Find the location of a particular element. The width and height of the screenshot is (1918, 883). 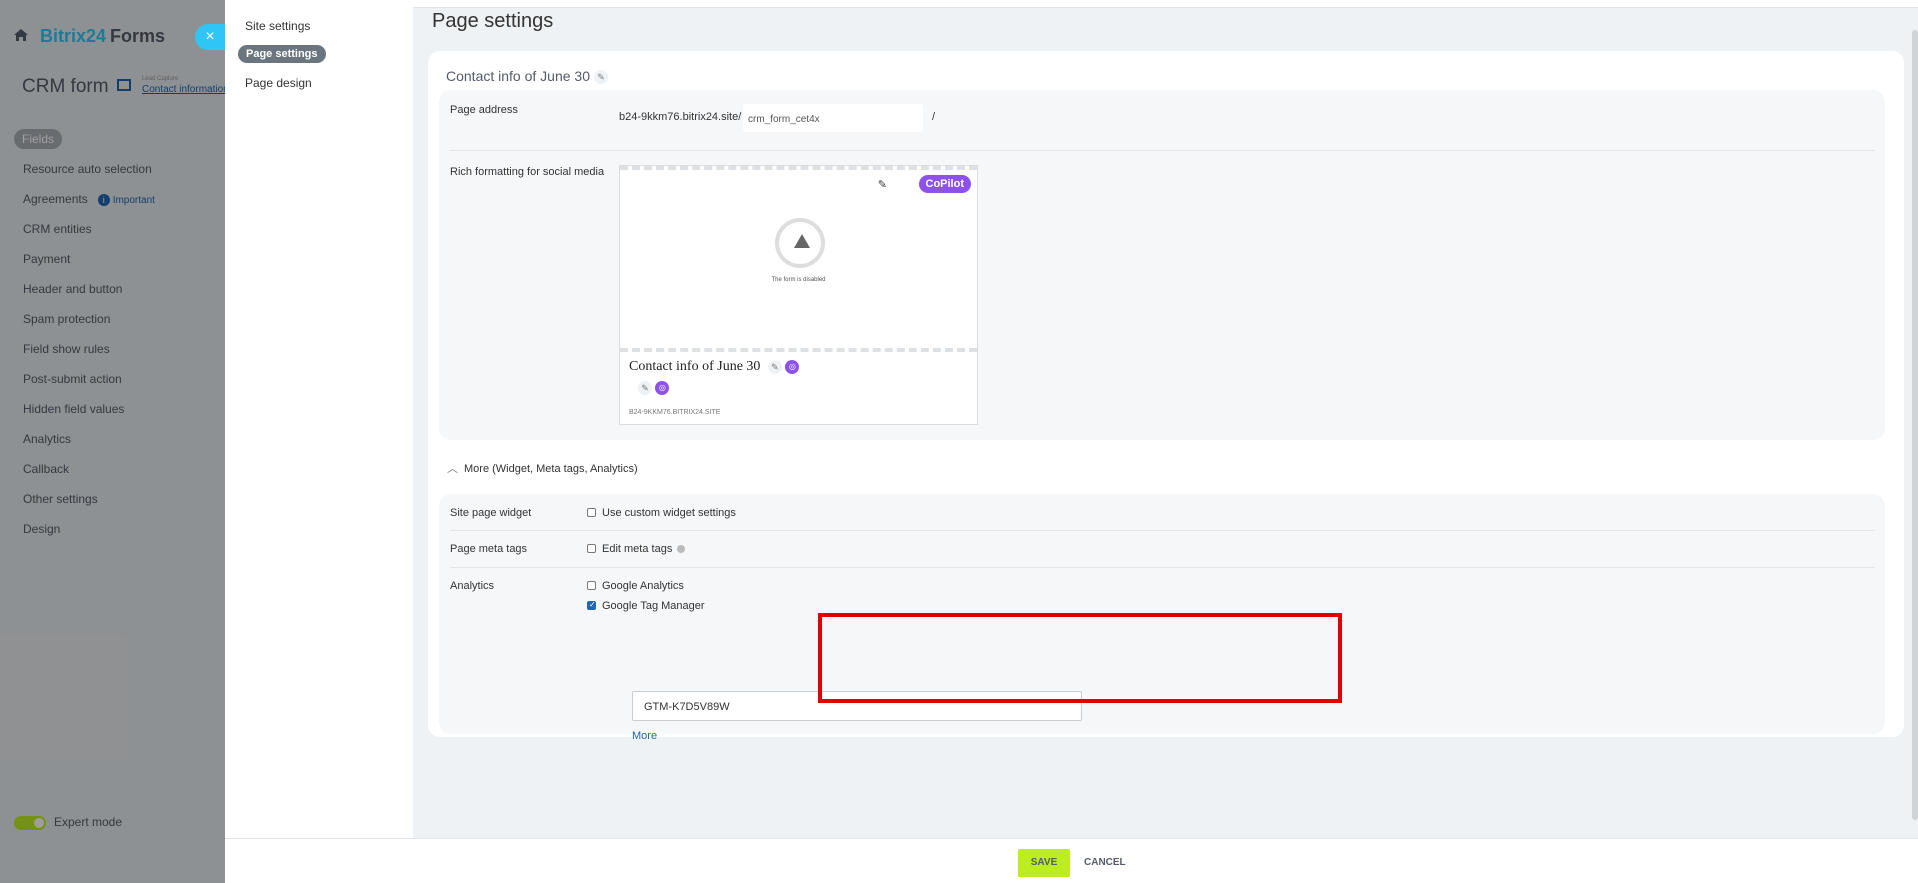

page-title: Page settings is located at coordinates (493, 21).